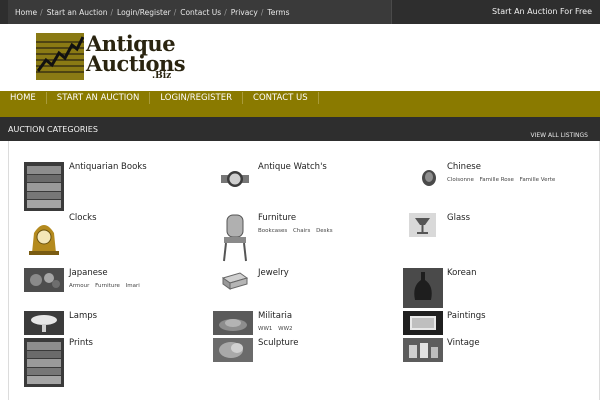 This screenshot has height=400, width=600. What do you see at coordinates (542, 12) in the screenshot?
I see `start-auction-free-link: Start An Auction For Free` at bounding box center [542, 12].